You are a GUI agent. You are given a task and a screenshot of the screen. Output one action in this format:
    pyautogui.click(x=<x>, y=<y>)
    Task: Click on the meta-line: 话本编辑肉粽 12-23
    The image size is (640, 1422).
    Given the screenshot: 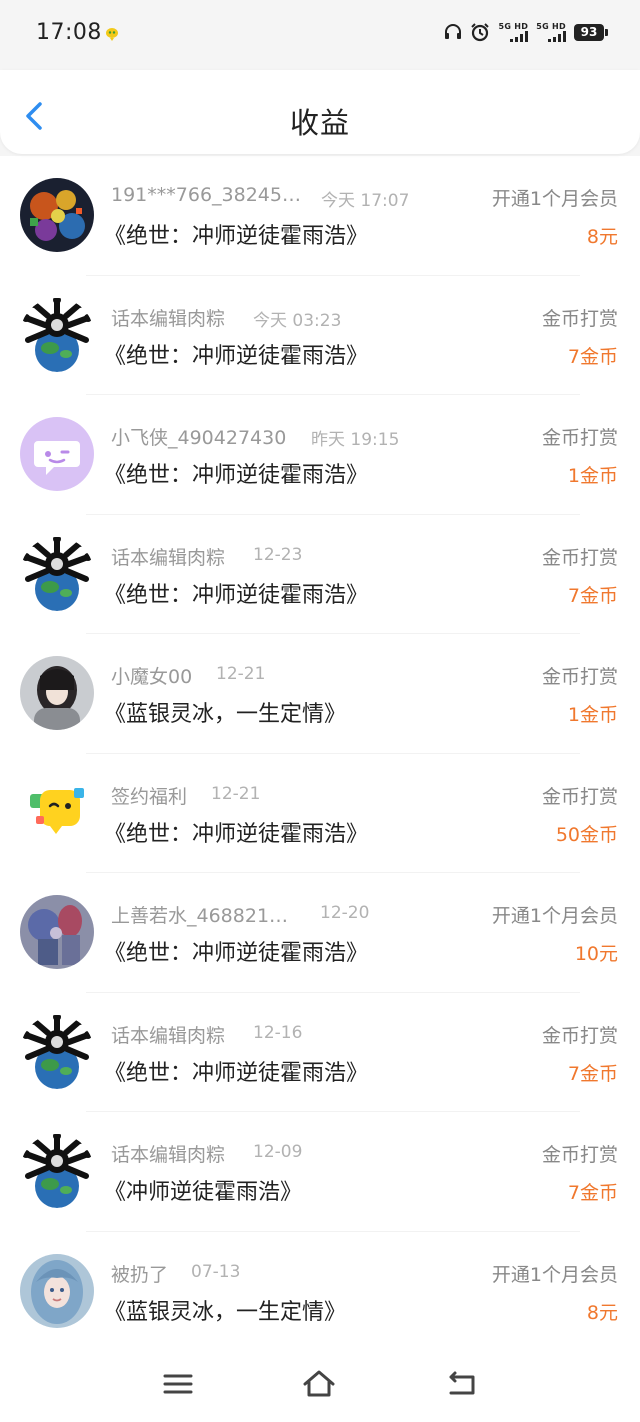 What is the action you would take?
    pyautogui.click(x=291, y=557)
    